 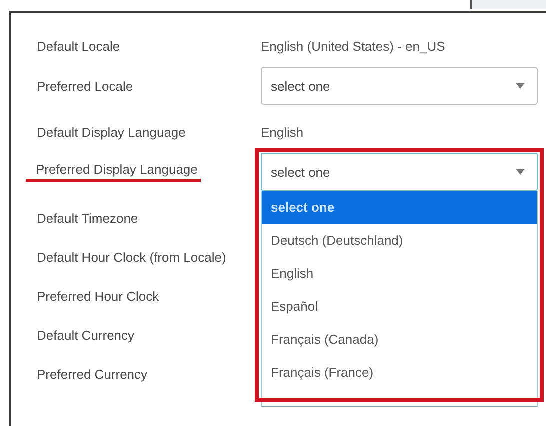 What do you see at coordinates (86, 335) in the screenshot?
I see `field-label: Default Currency` at bounding box center [86, 335].